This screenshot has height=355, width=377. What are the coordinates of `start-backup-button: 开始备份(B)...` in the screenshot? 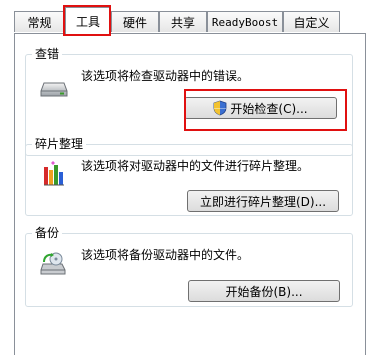 It's located at (264, 291).